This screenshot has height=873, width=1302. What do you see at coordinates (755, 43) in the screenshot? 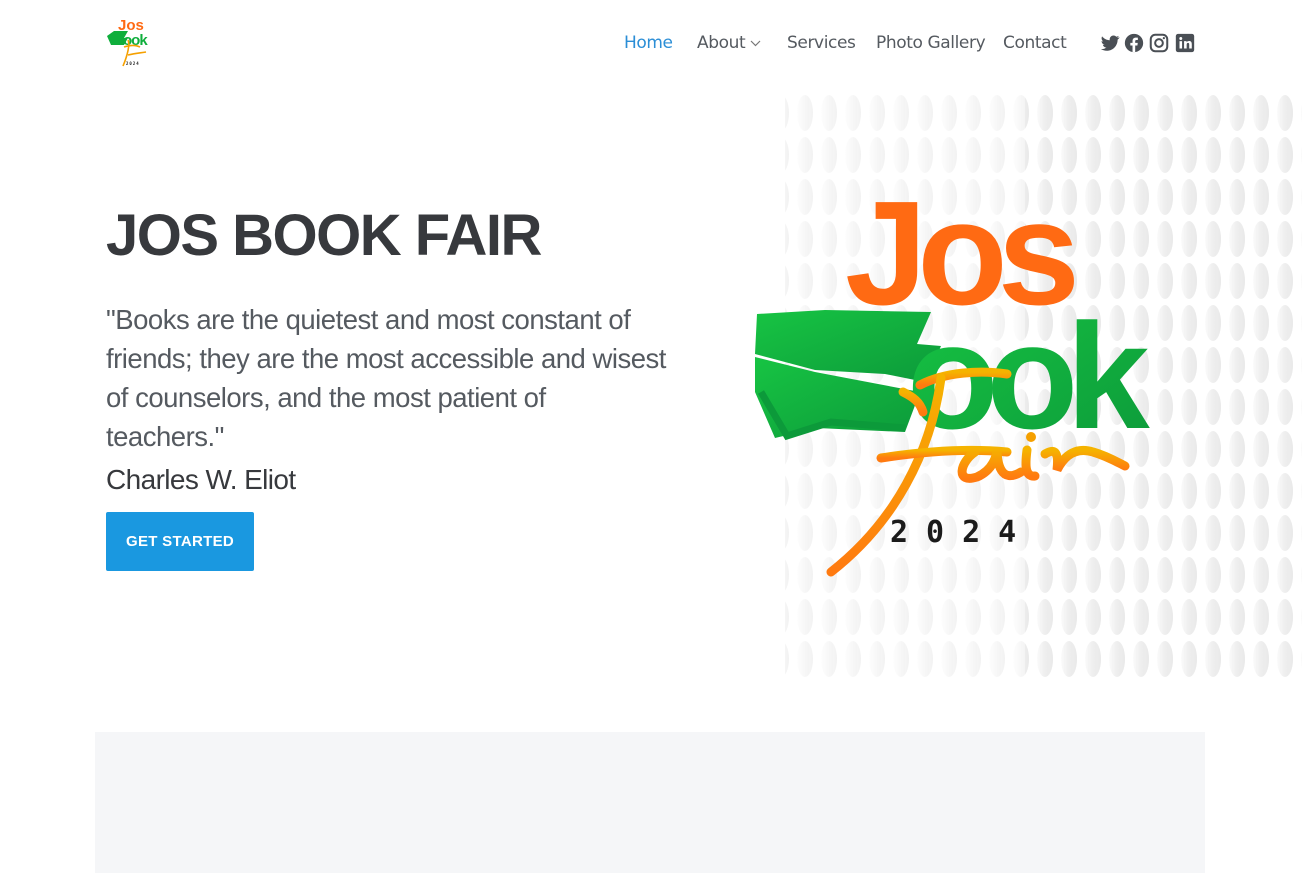
I see `chevron-down-icon` at bounding box center [755, 43].